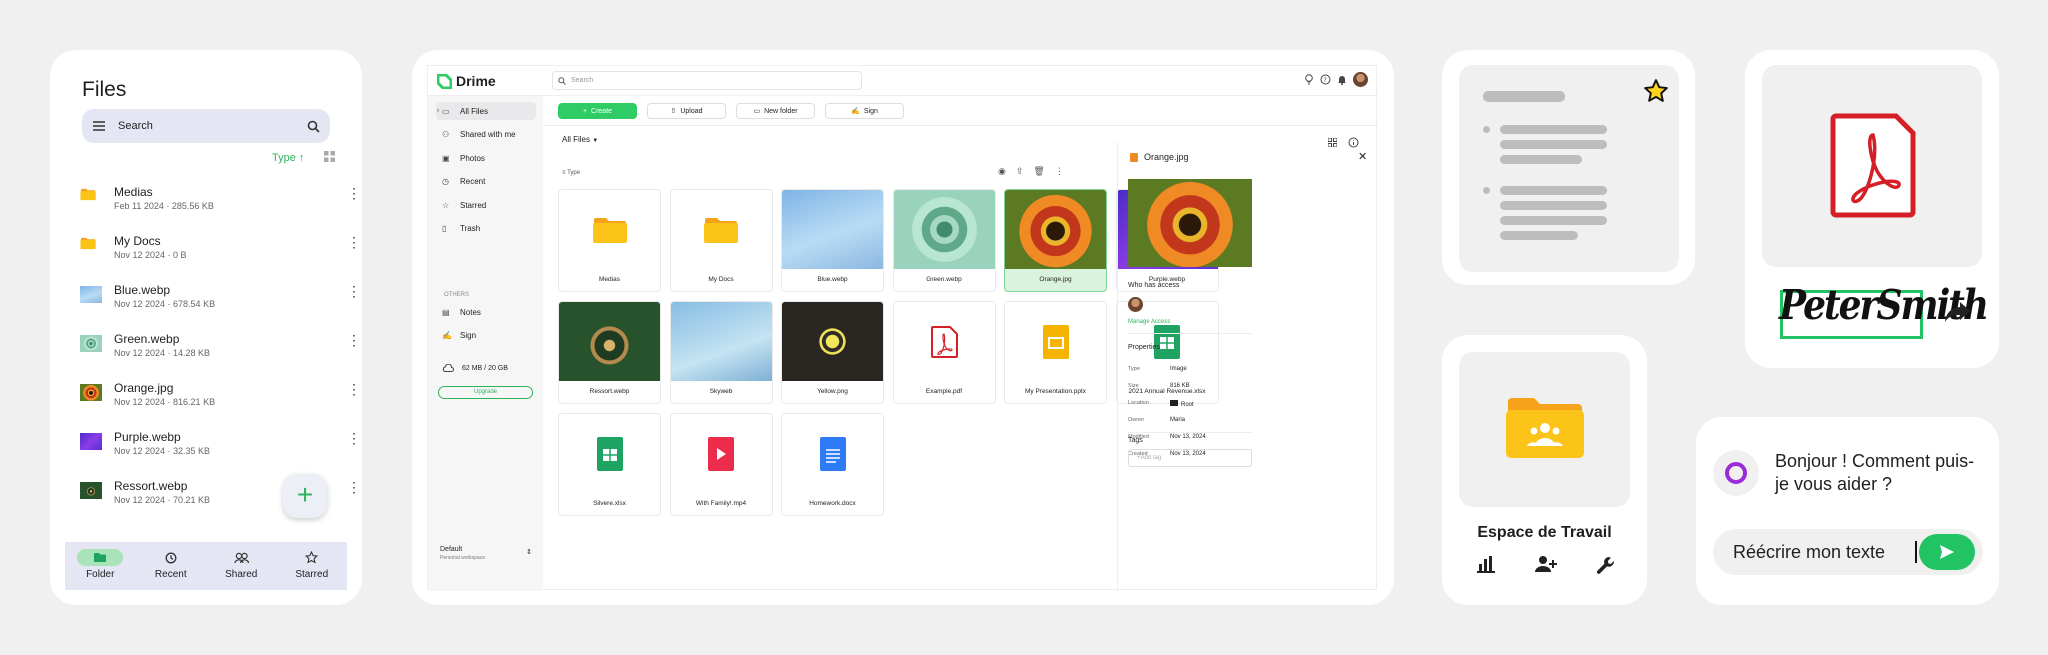 This screenshot has height=655, width=2048. What do you see at coordinates (1486, 564) in the screenshot?
I see `chart-icon` at bounding box center [1486, 564].